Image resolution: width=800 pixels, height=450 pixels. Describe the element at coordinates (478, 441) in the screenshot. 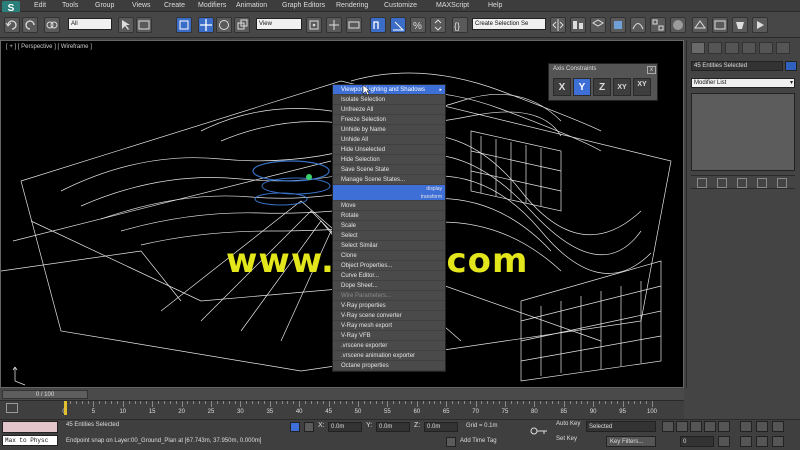

I see `add-time-tag-label: Add Time Tag` at that location.